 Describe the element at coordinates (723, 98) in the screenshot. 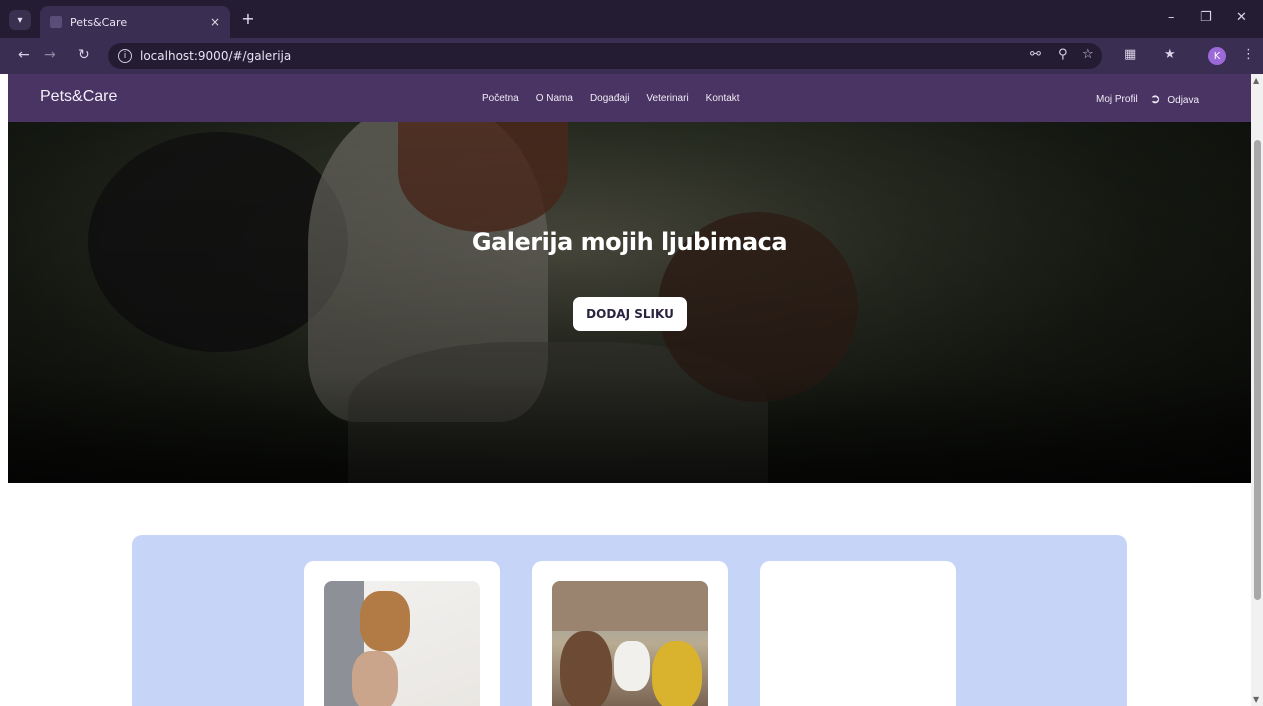

I see `nav-link-kontakt: Kontakt` at that location.